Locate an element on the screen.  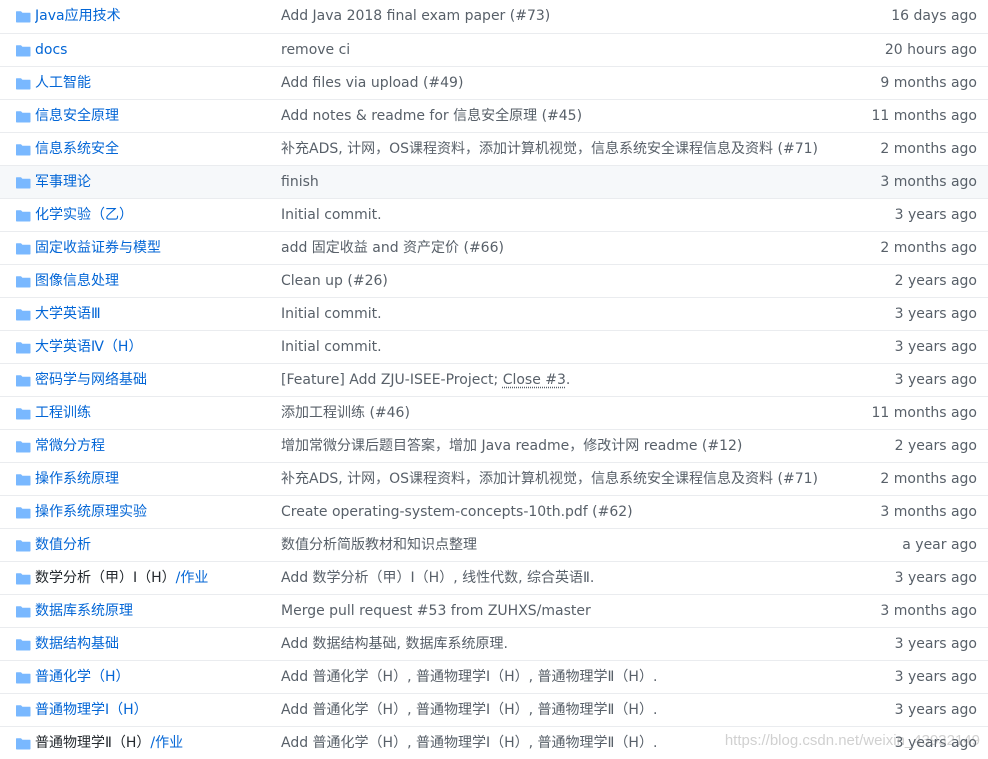
folder-name-link: 数据结构基础 is located at coordinates (152, 644).